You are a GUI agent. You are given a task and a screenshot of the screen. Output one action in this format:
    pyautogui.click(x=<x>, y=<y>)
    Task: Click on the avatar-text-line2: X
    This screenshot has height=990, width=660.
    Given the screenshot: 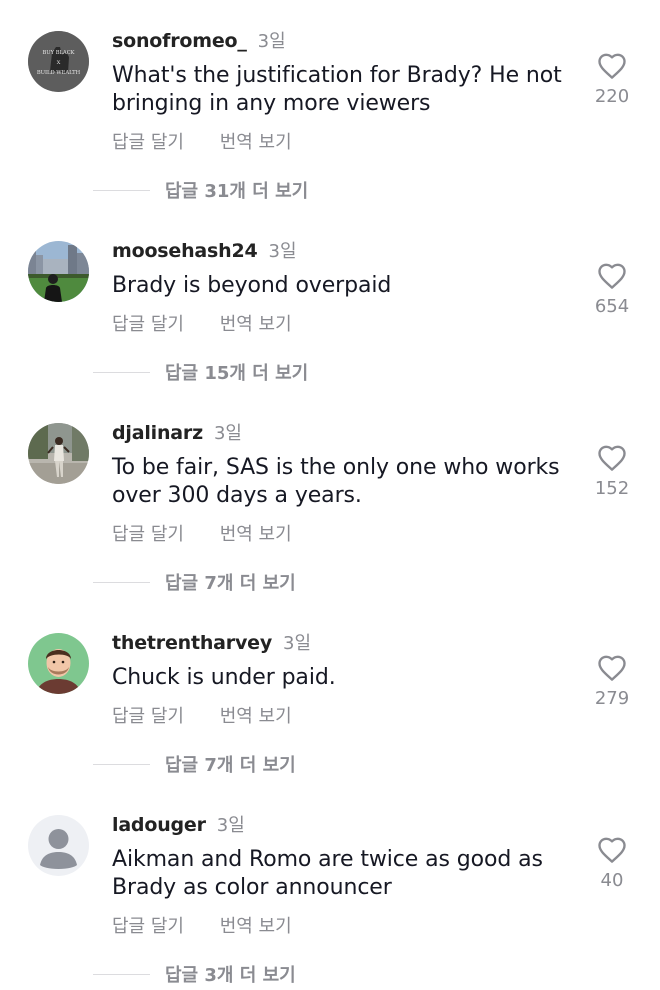 What is the action you would take?
    pyautogui.click(x=59, y=63)
    